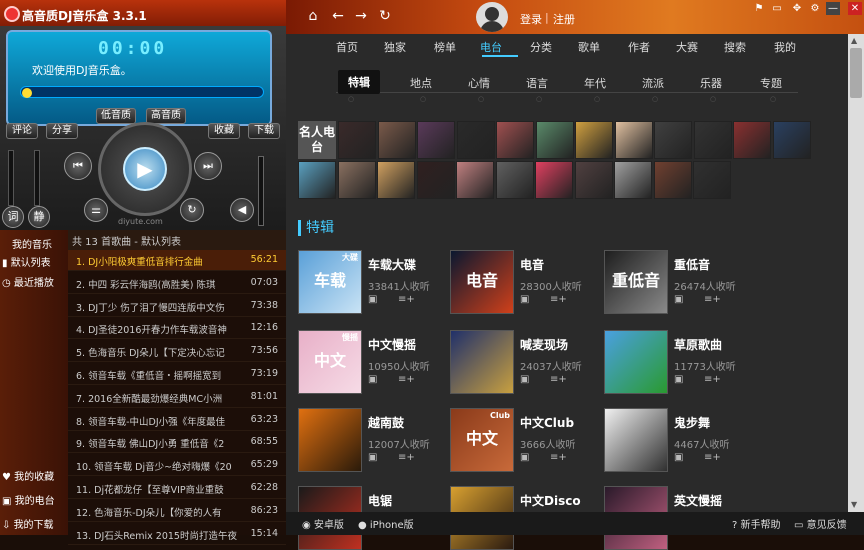 The height and width of the screenshot is (550, 864). Describe the element at coordinates (177, 443) in the screenshot. I see `playlist-row: 9. 领音车载 佛山DJ小勇 重低音《2 68:55` at that location.